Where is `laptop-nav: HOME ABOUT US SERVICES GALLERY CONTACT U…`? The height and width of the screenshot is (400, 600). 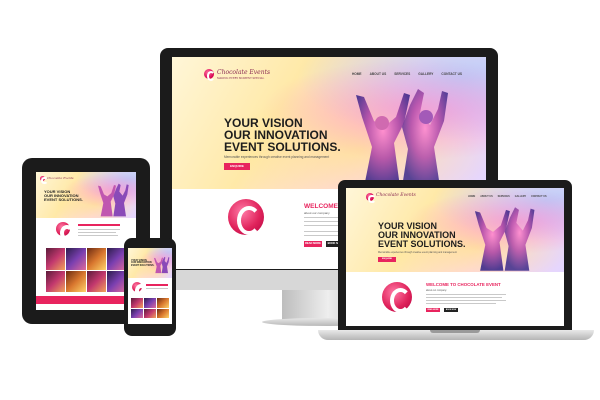
laptop-nav: HOME ABOUT US SERVICES GALLERY CONTACT U… is located at coordinates (507, 196).